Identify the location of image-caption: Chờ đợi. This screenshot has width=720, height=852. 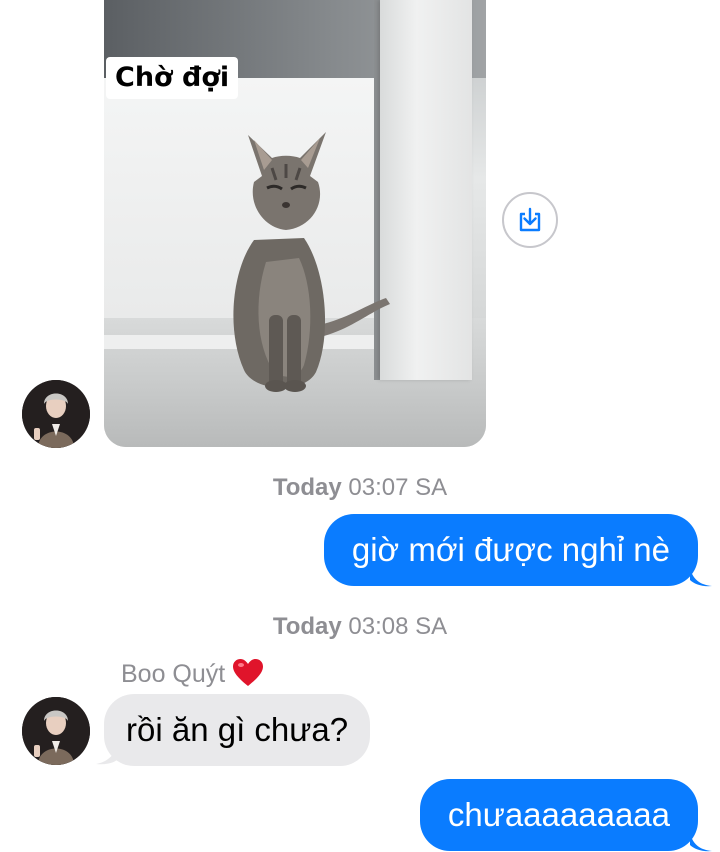
(172, 78).